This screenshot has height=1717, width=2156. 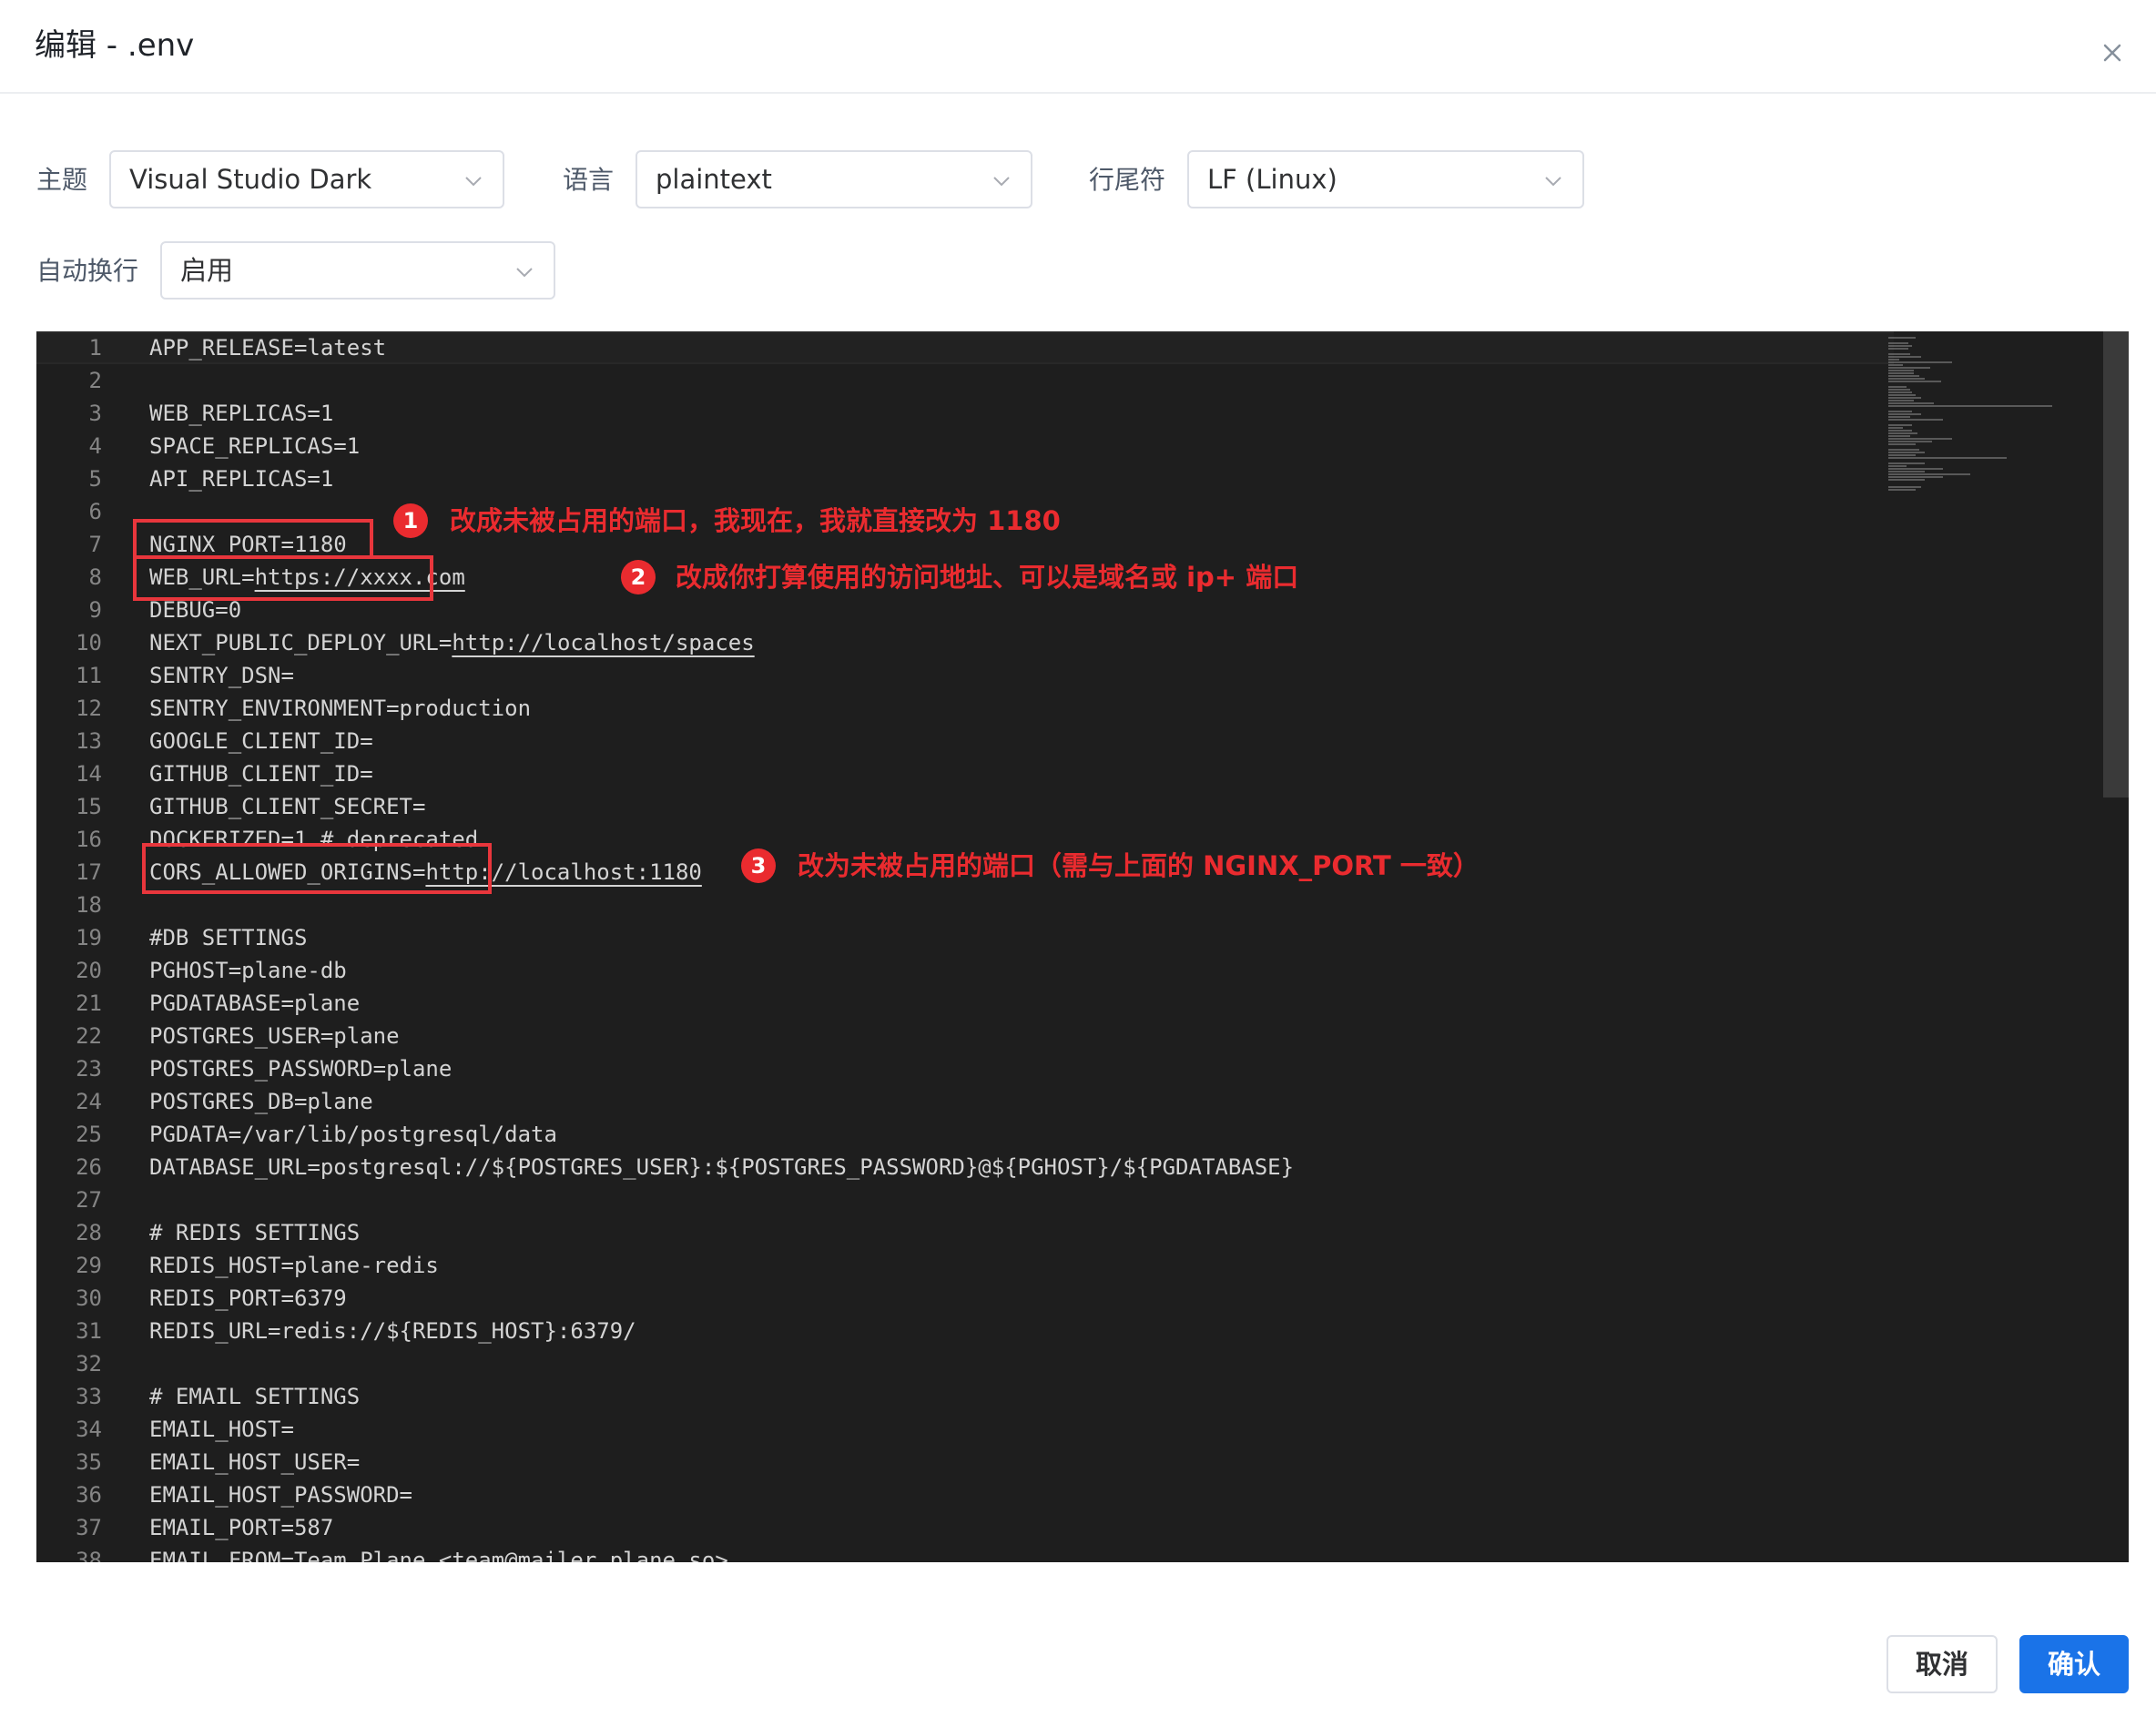 What do you see at coordinates (89, 642) in the screenshot?
I see `line-number: 10` at bounding box center [89, 642].